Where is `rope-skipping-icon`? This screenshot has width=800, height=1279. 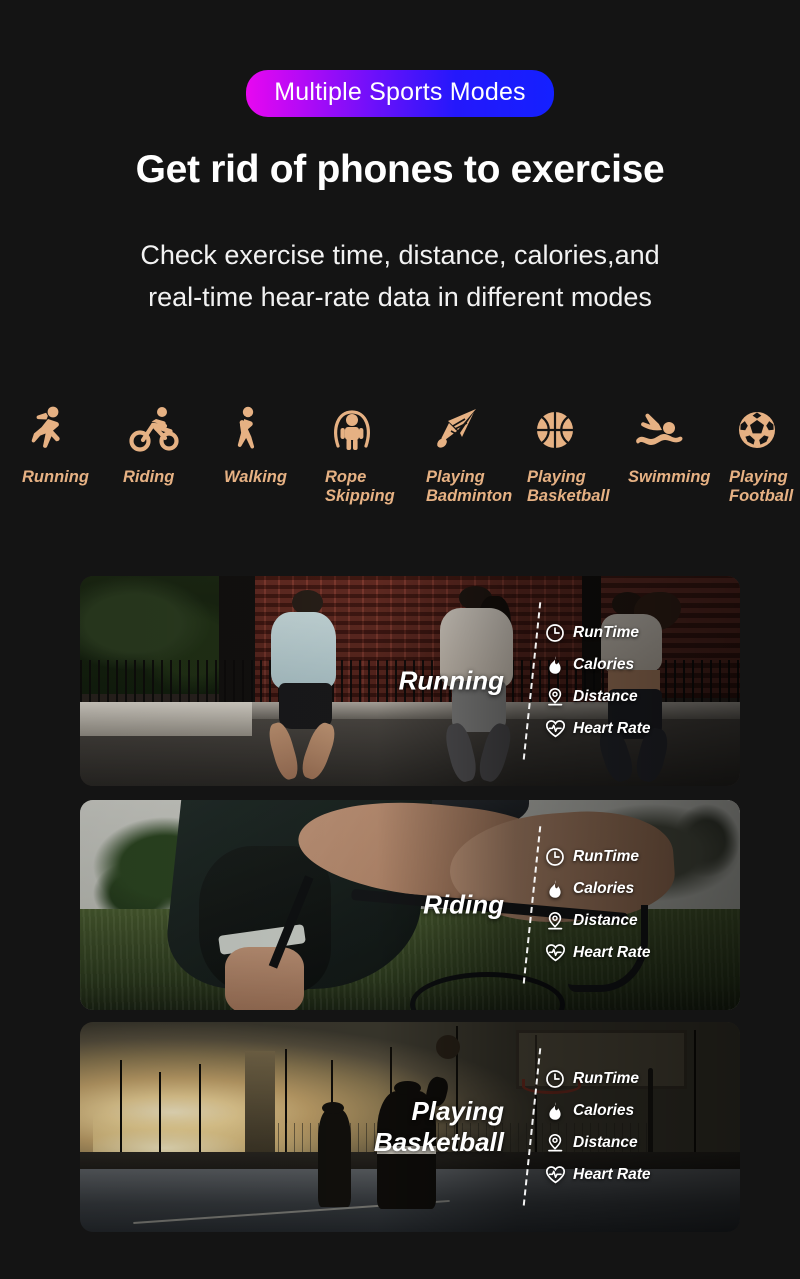
rope-skipping-icon is located at coordinates (352, 430).